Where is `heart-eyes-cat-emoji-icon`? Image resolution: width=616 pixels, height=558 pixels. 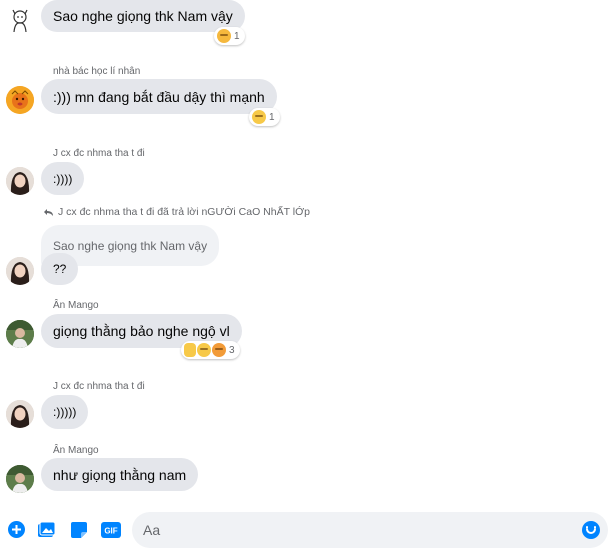
heart-eyes-cat-emoji-icon is located at coordinates (219, 350).